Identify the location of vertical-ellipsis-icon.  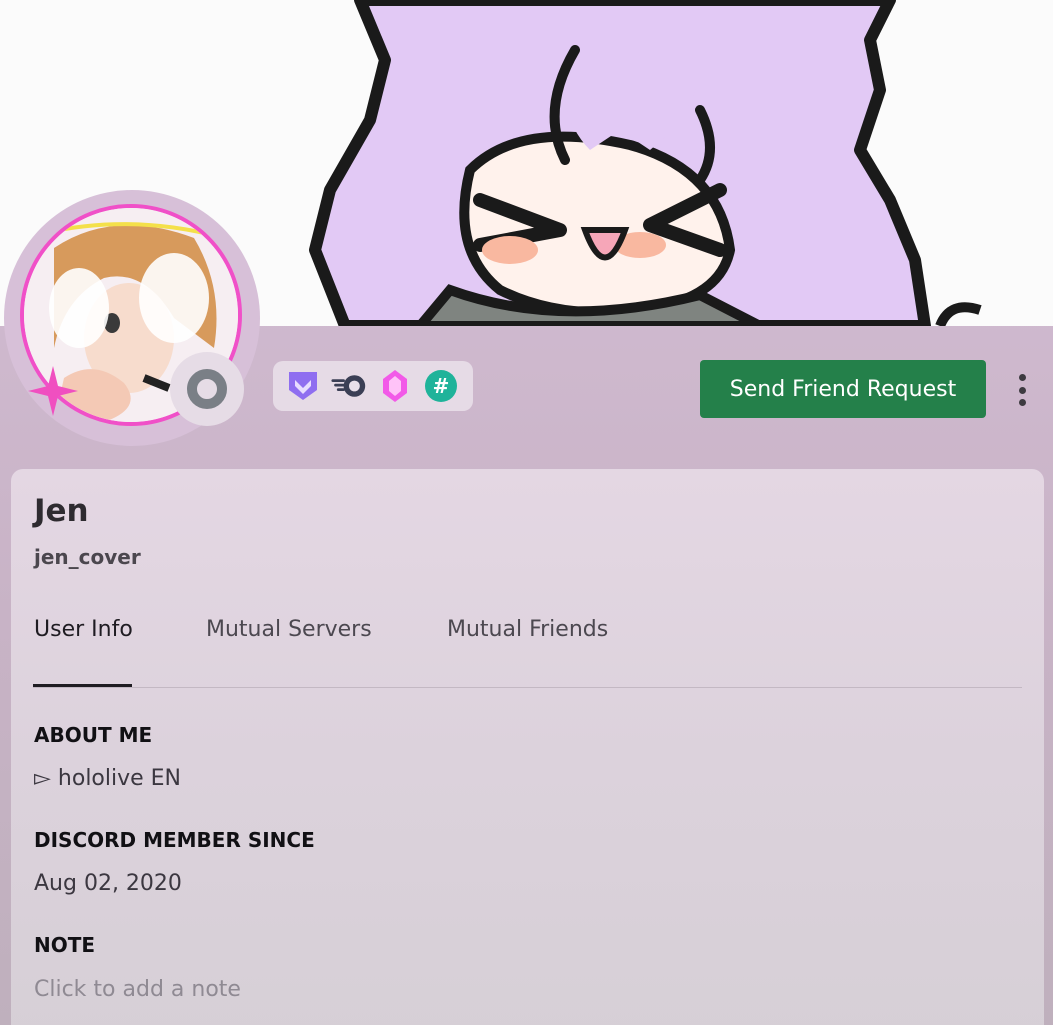
(1022, 390).